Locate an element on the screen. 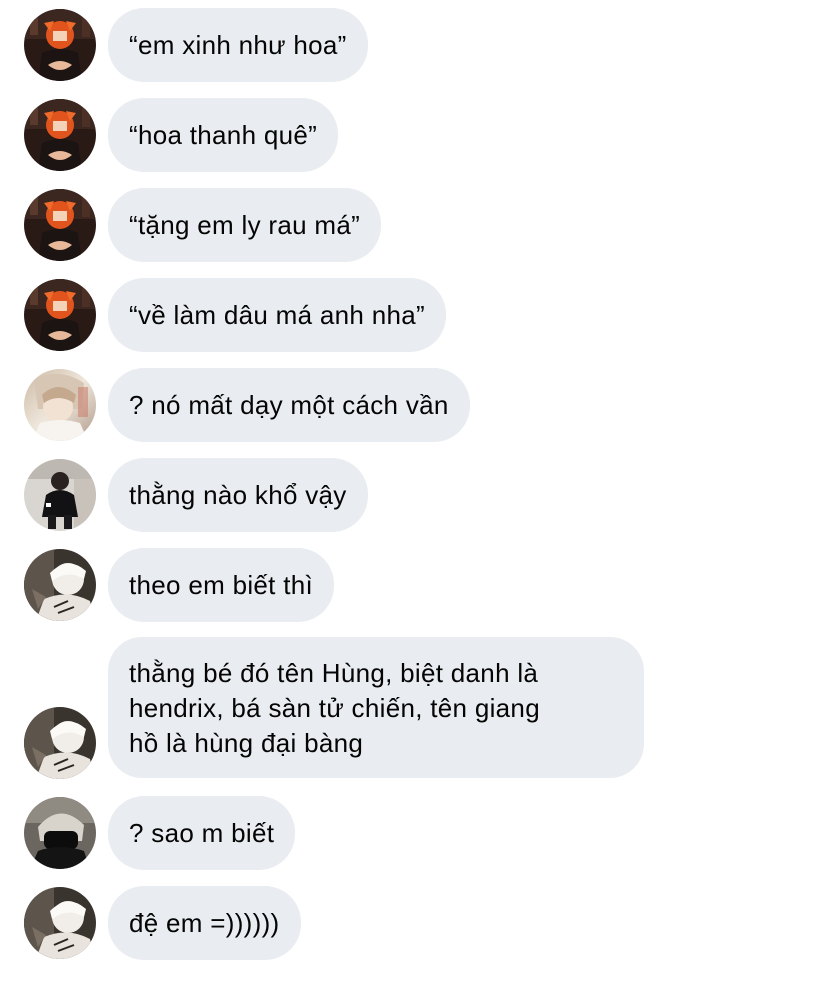 The width and height of the screenshot is (828, 981). message-text: “em xinh như hoa” is located at coordinates (238, 44).